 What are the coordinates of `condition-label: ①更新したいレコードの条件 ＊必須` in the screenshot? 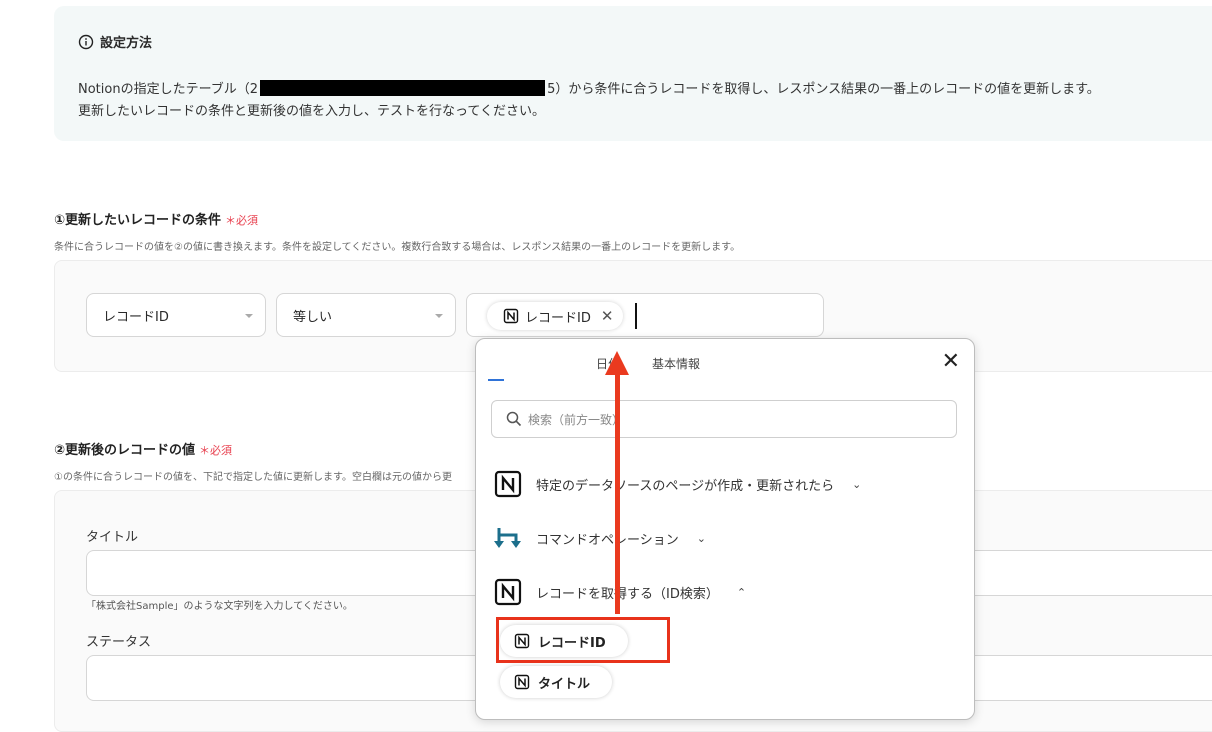 It's located at (156, 220).